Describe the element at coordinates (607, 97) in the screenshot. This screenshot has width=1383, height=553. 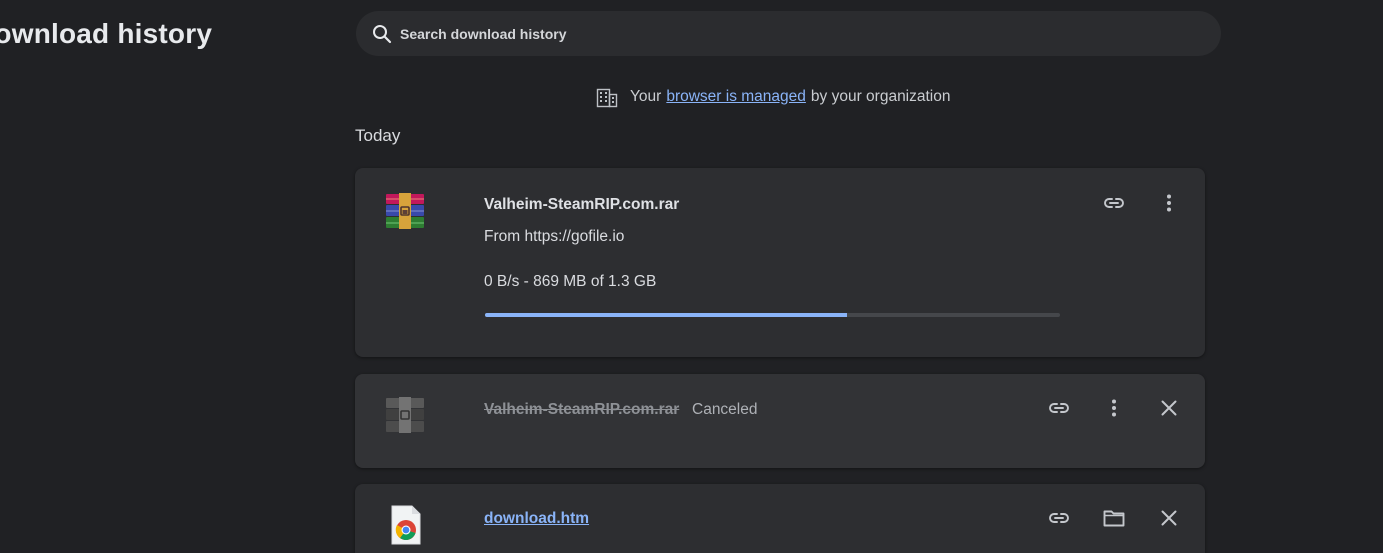
I see `building-icon` at that location.